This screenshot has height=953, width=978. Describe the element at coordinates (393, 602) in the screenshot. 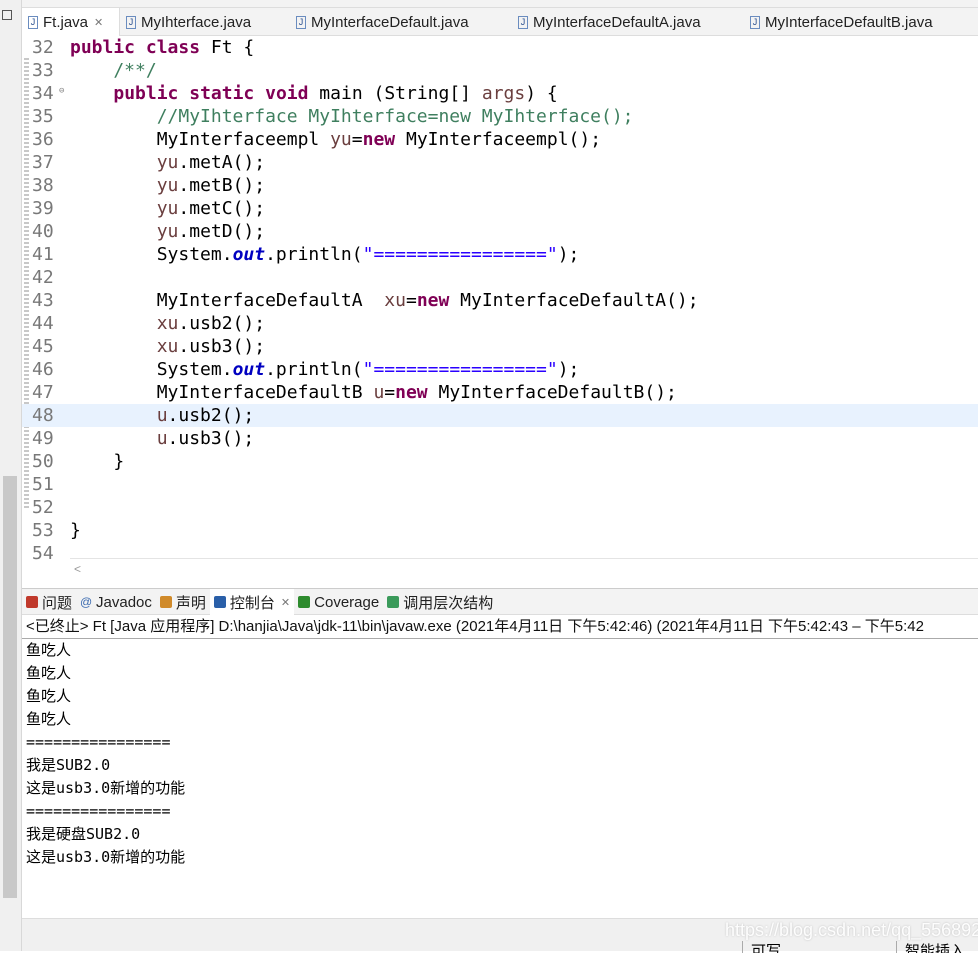

I see `call-hierarchy-icon` at that location.